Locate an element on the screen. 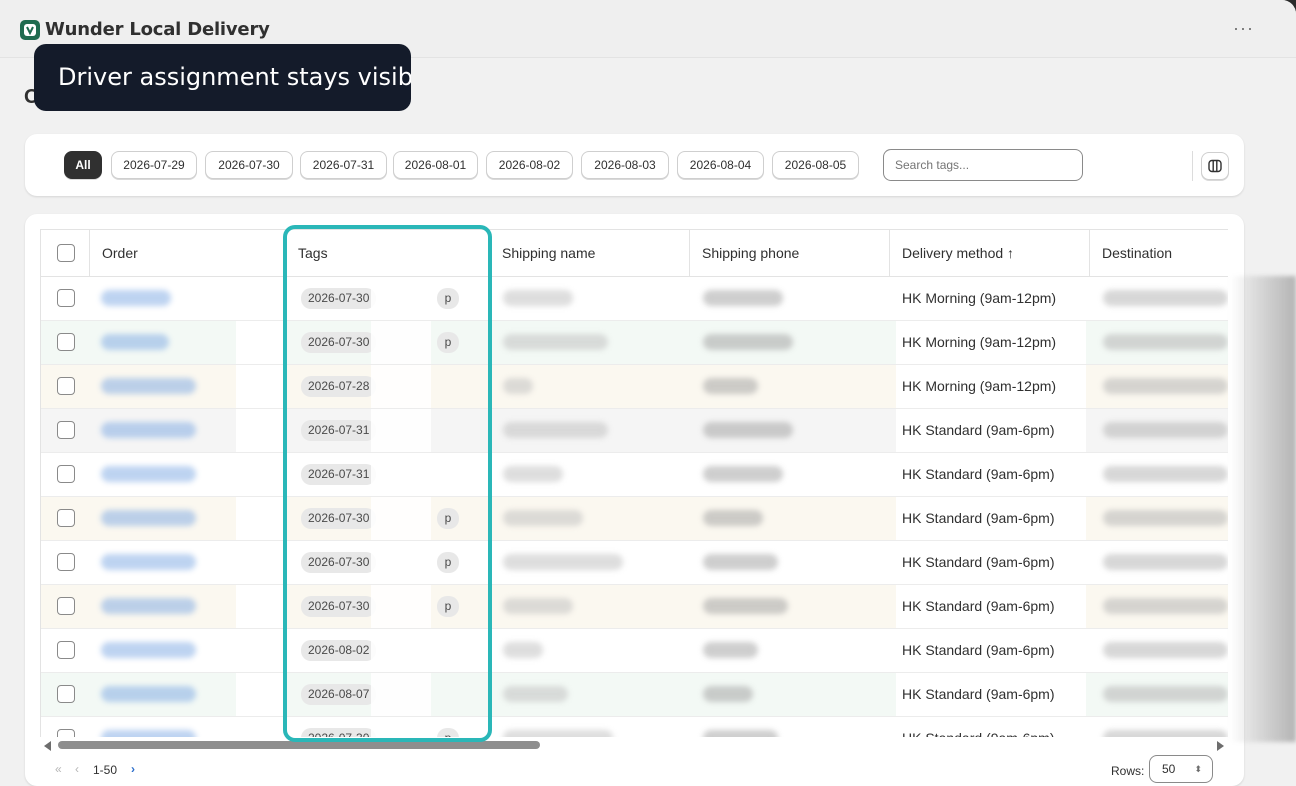 This screenshot has width=1296, height=786. delivery-method: HK Morning (9am-12pm) is located at coordinates (991, 386).